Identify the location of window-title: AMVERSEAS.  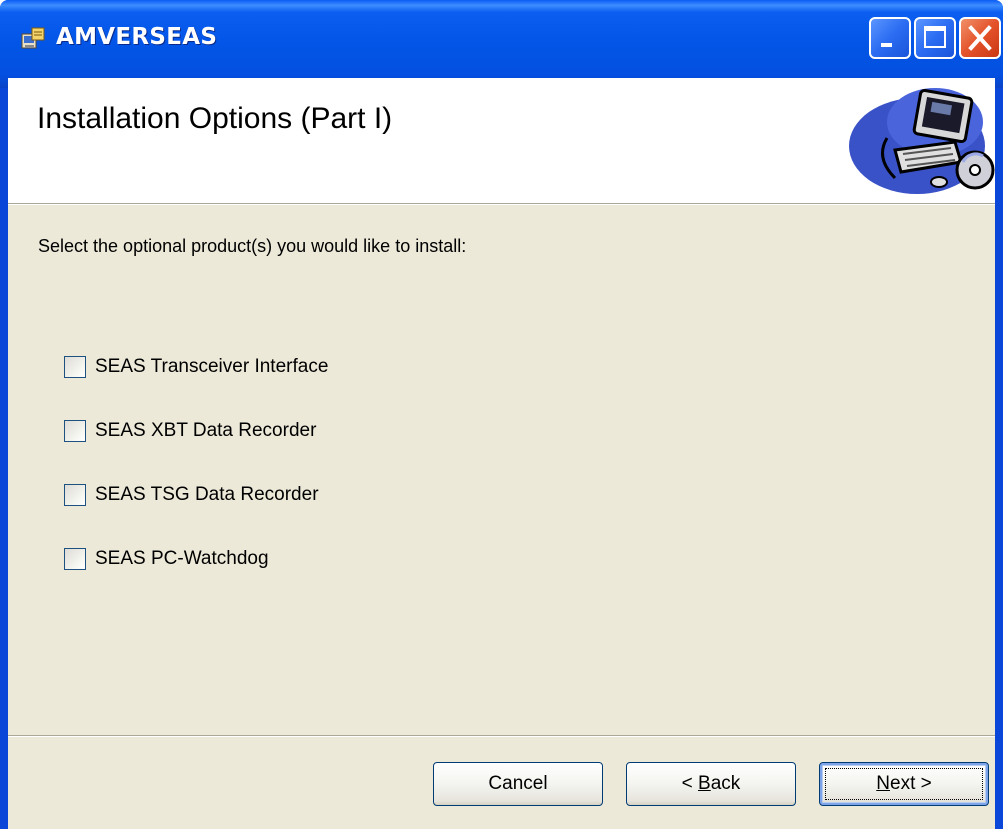
(137, 37).